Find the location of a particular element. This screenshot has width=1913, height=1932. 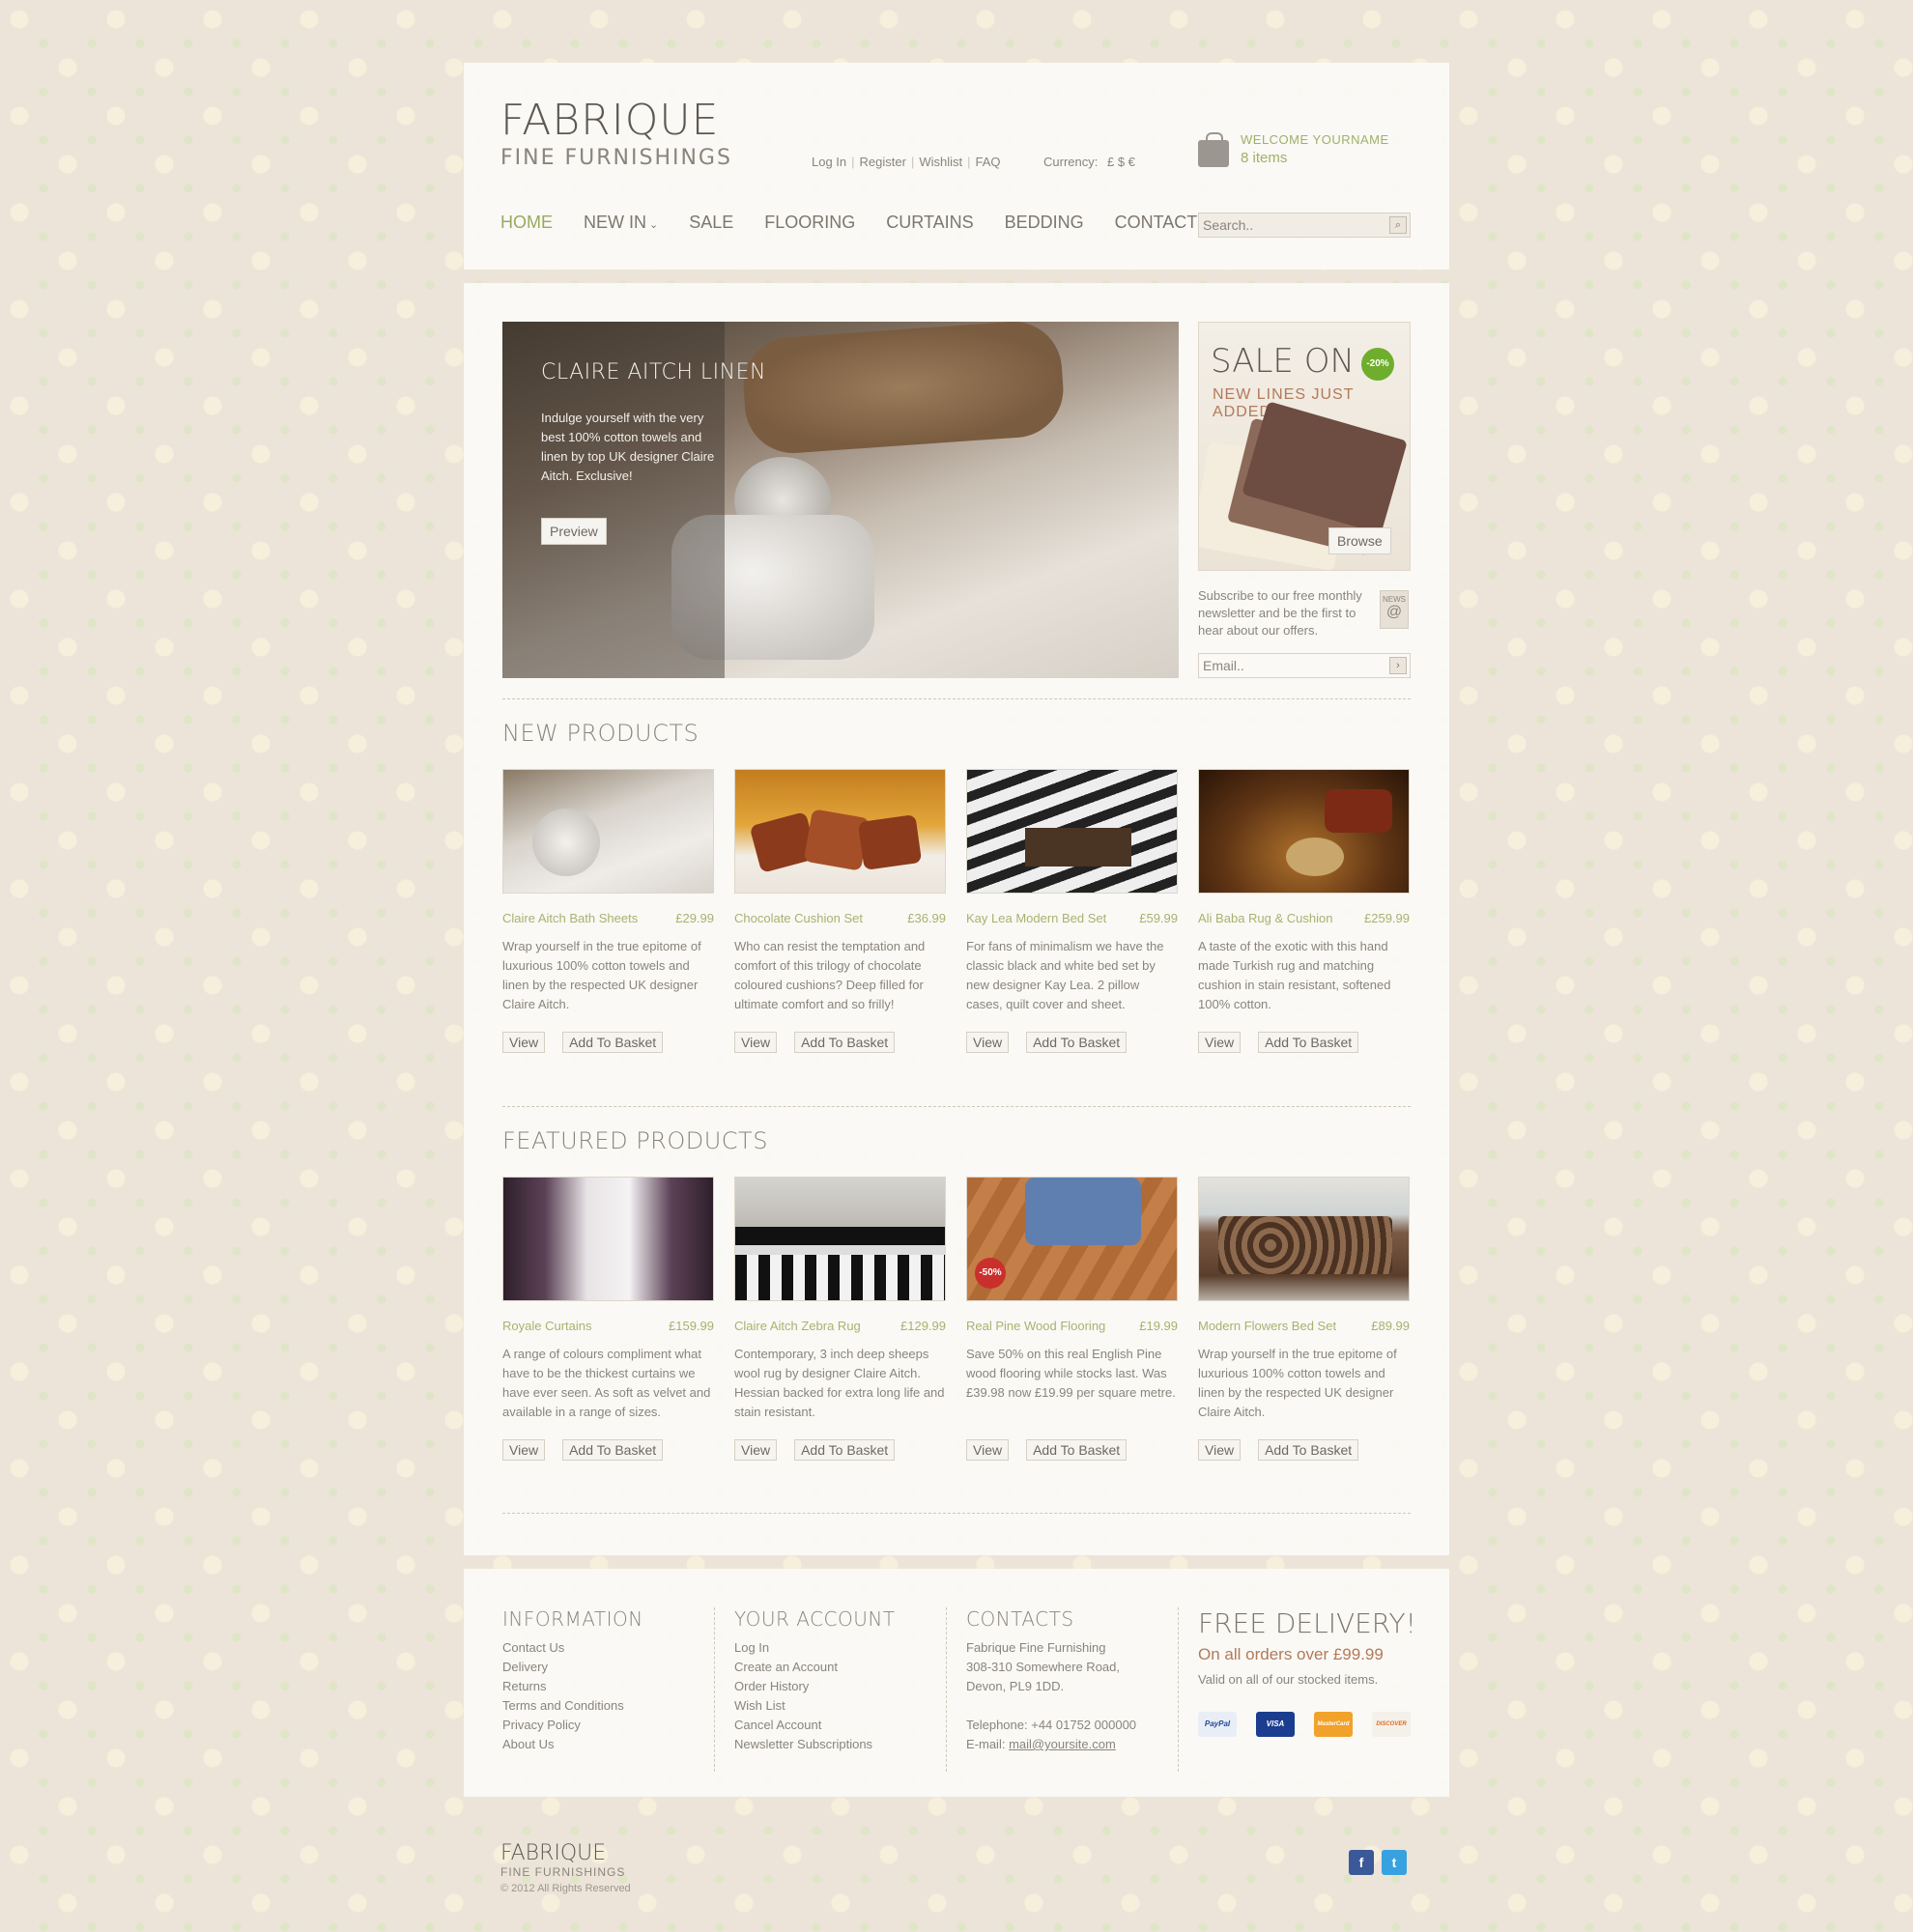

contact-line is located at coordinates (1051, 1706).